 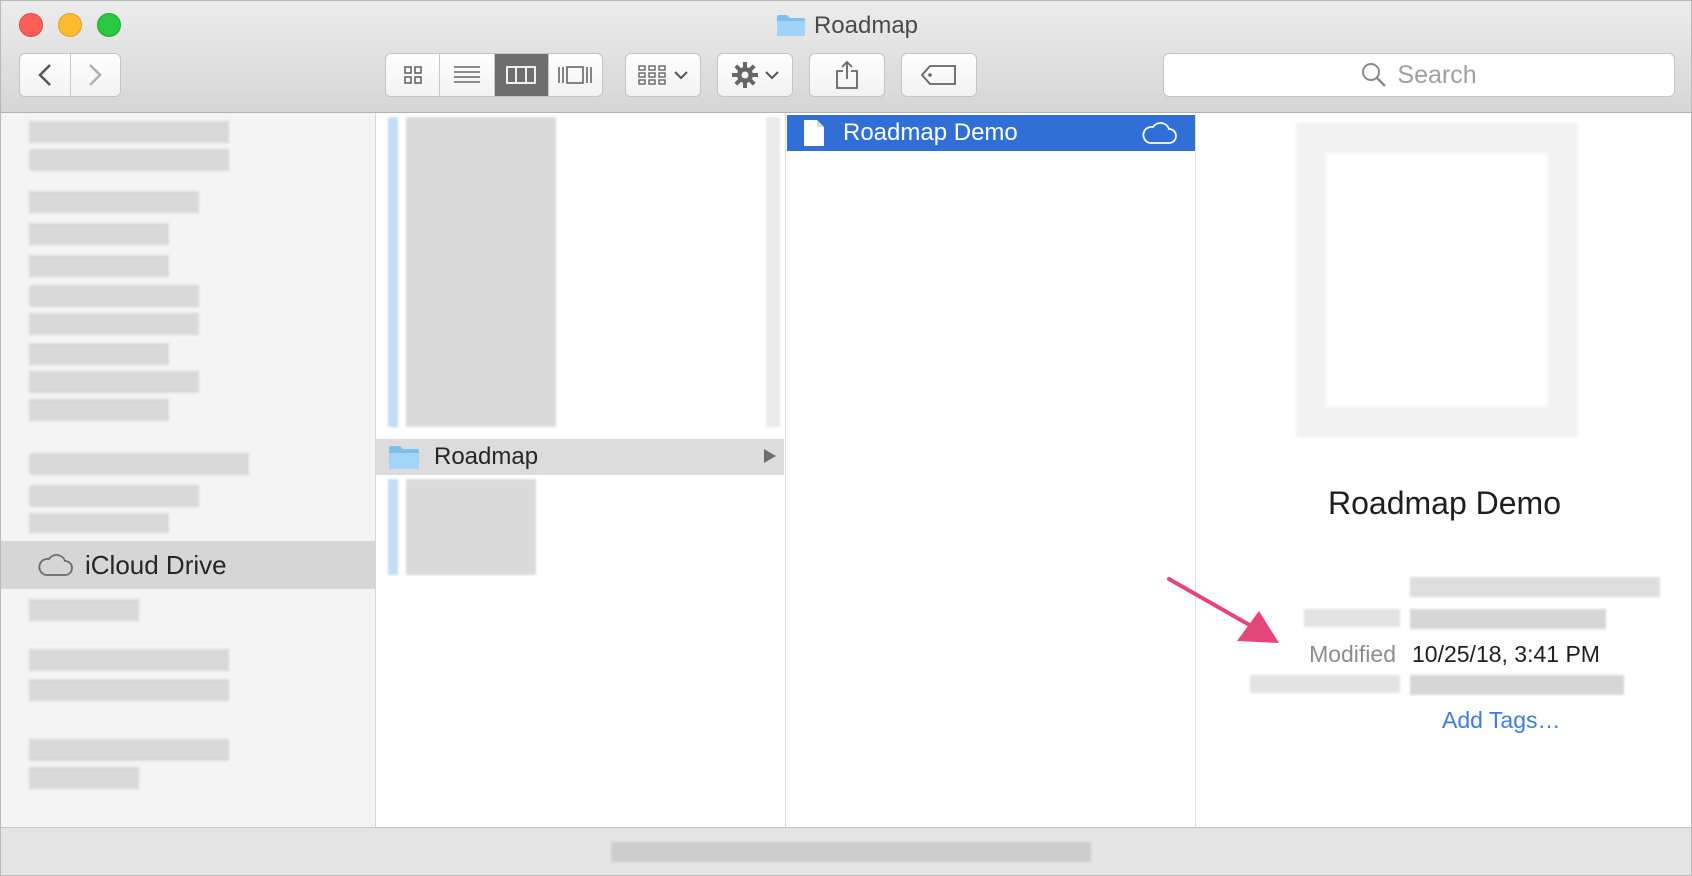 What do you see at coordinates (1437, 280) in the screenshot?
I see `document-thumbnail` at bounding box center [1437, 280].